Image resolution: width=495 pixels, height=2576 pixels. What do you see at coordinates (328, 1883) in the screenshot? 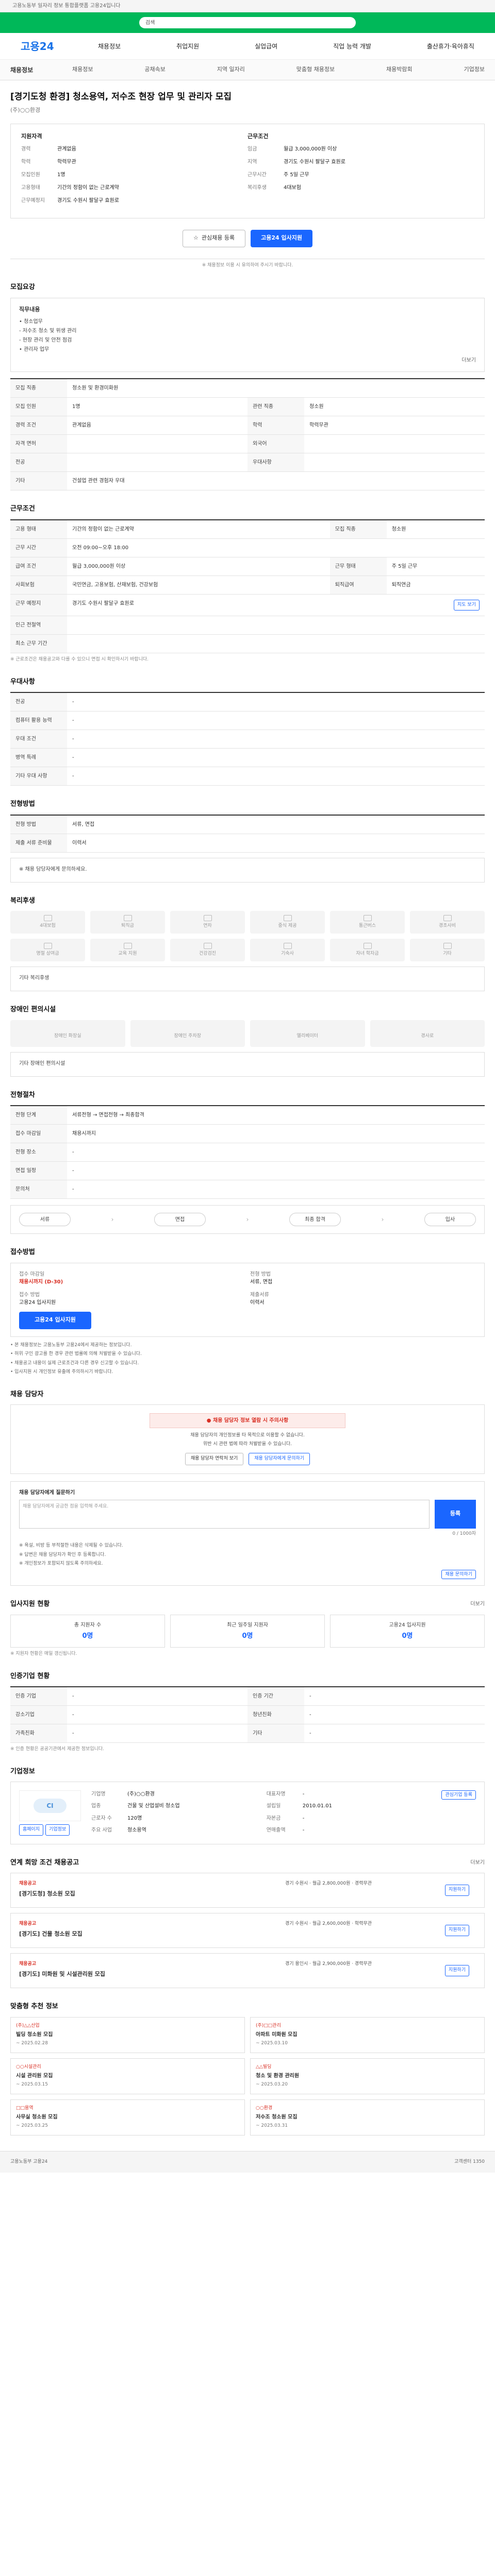
I see `job-card-meta: 경기 수원시 · 월급 2,800,000원 · 경력무관` at bounding box center [328, 1883].